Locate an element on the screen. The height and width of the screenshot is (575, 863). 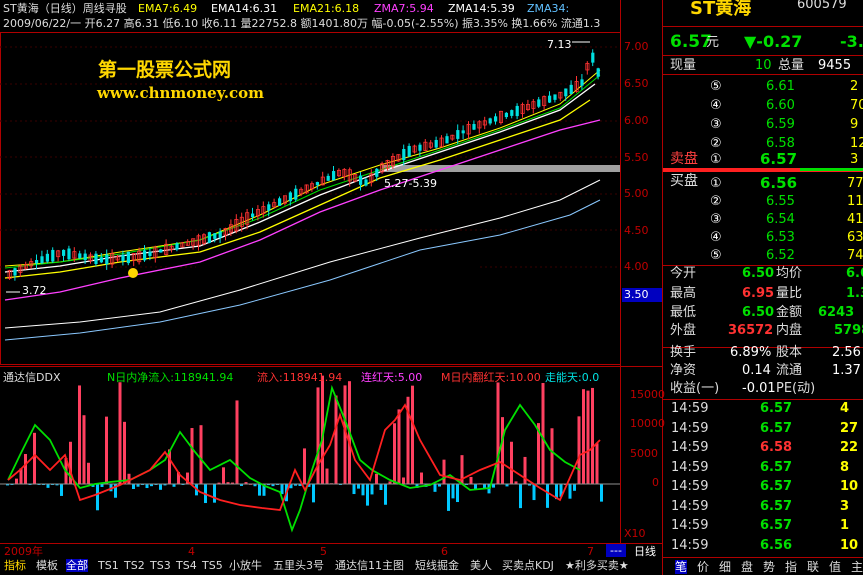
bottom-tab: 模板 is located at coordinates (47, 565).